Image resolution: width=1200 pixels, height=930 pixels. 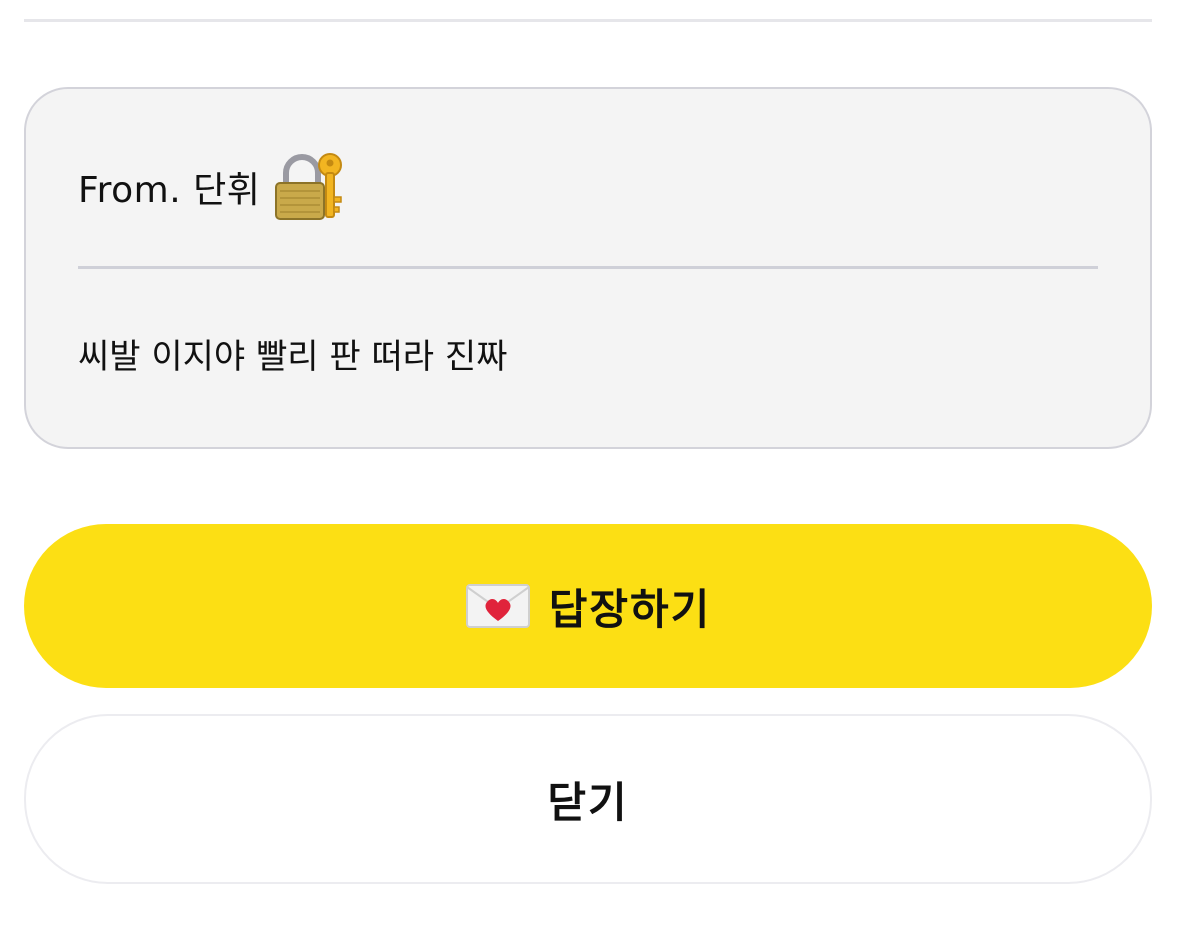 What do you see at coordinates (588, 20) in the screenshot?
I see `top-divider` at bounding box center [588, 20].